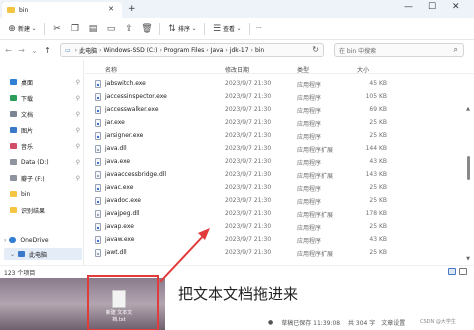 Image resolution: width=474 pixels, height=330 pixels. I want to click on editor-title: 把文本文档拖进来, so click(238, 293).